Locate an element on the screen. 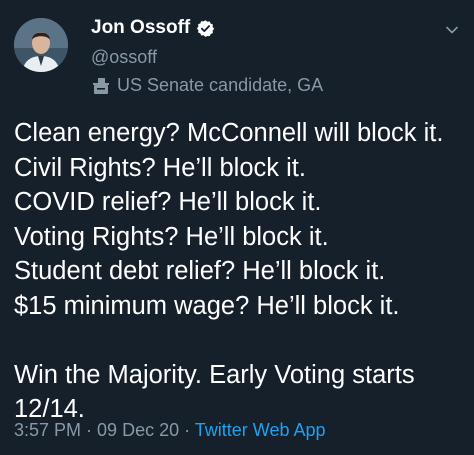 The image size is (474, 455). tweet-source-link: Twitter Web App is located at coordinates (260, 430).